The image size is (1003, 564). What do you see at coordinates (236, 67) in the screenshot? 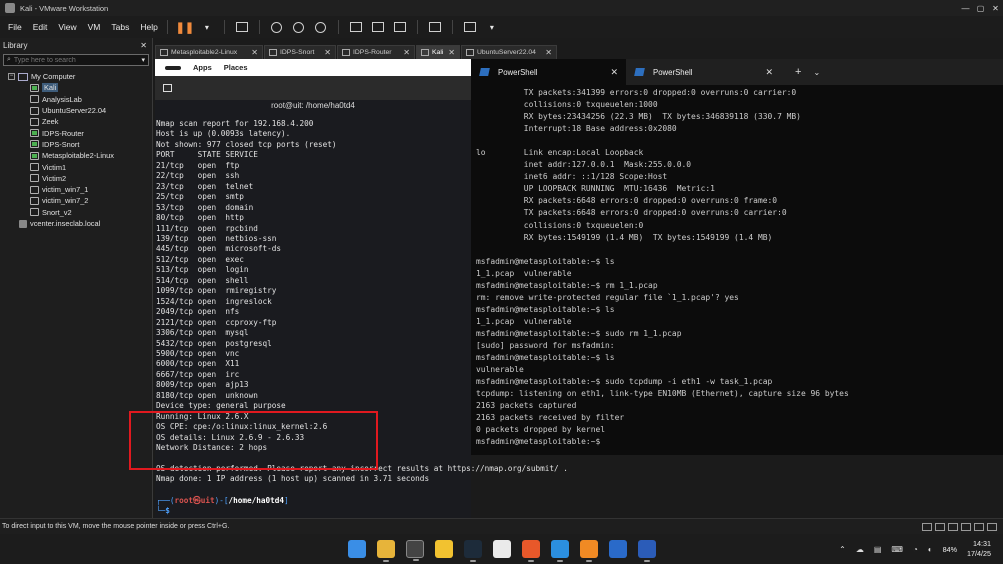
I see `places-menu: Places` at bounding box center [236, 67].